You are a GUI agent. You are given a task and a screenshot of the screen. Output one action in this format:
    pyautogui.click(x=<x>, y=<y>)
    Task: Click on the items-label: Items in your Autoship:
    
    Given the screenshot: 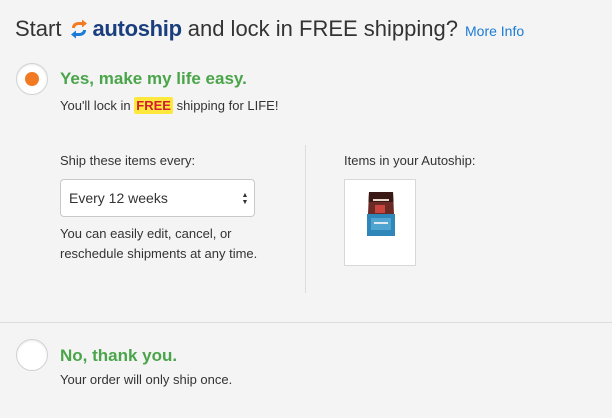 What is the action you would take?
    pyautogui.click(x=410, y=160)
    